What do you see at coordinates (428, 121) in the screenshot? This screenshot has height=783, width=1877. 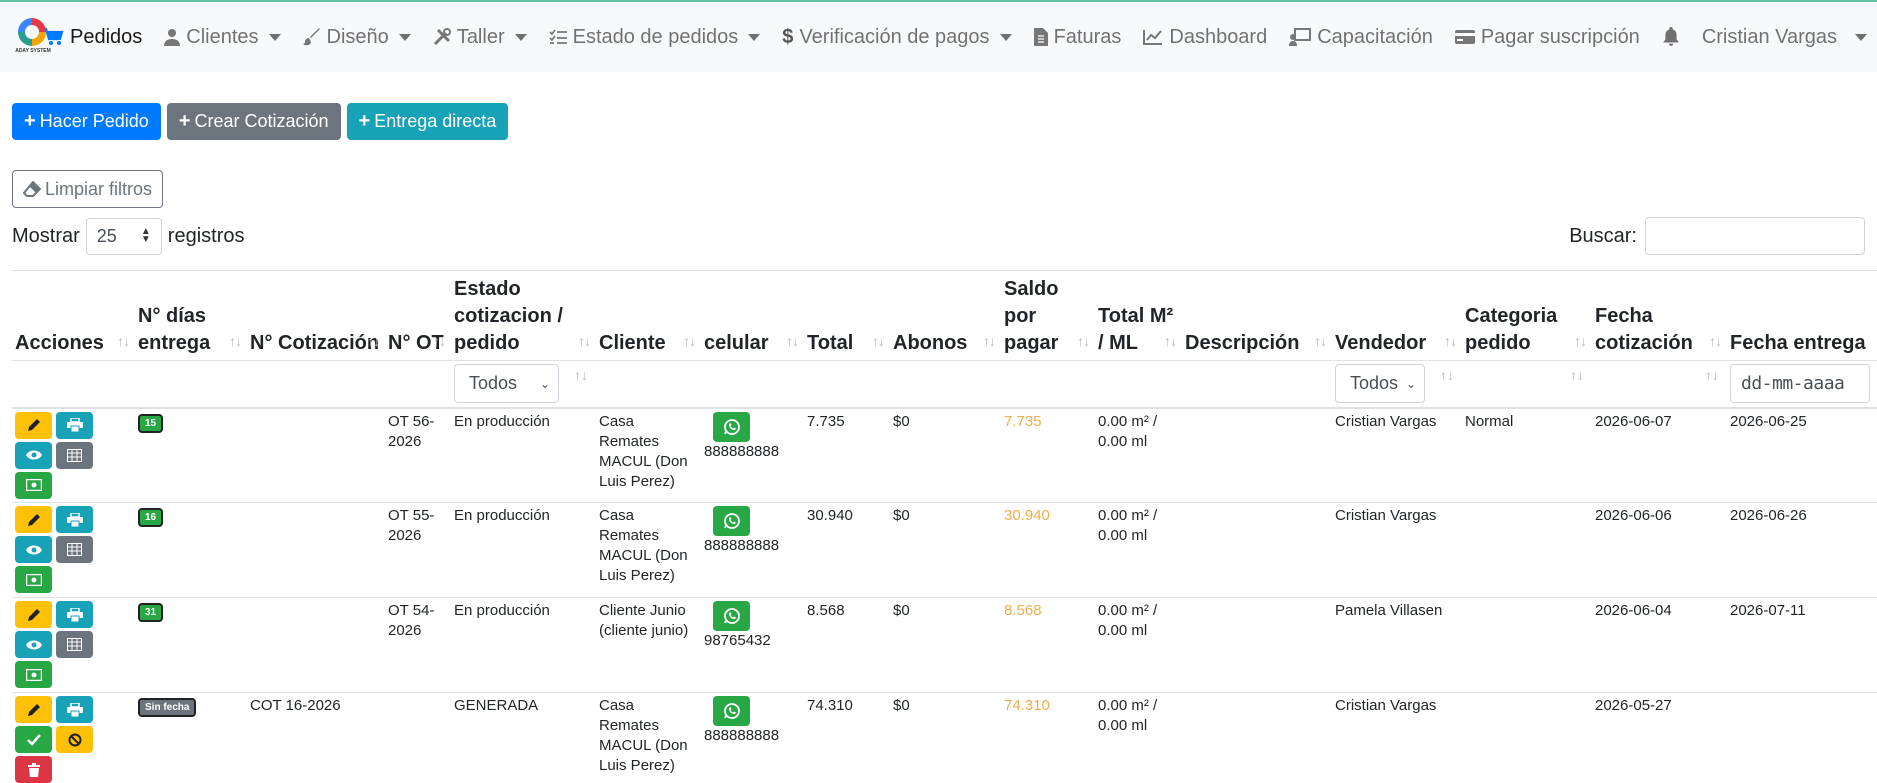 I see `entrega-directa-button: + Entrega directa` at bounding box center [428, 121].